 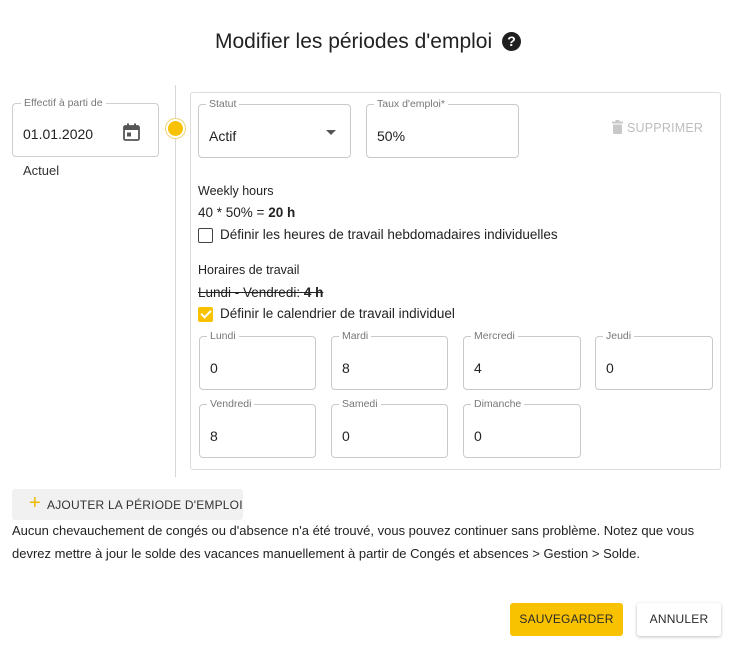 I want to click on delete-label: SUPPRIMER, so click(x=665, y=128).